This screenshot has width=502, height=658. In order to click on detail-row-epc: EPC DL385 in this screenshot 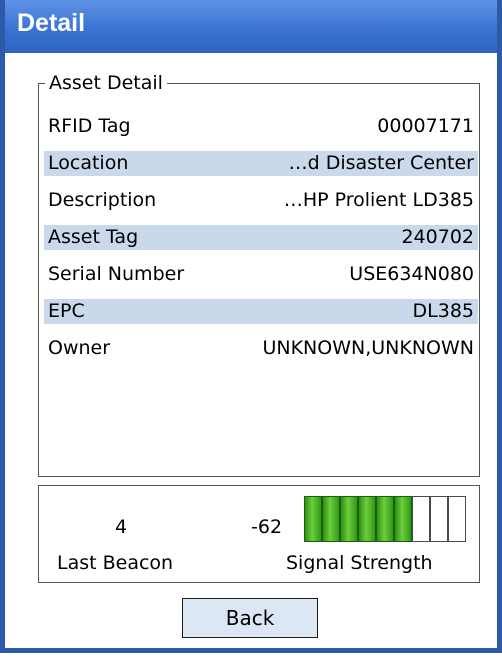, I will do `click(261, 311)`.